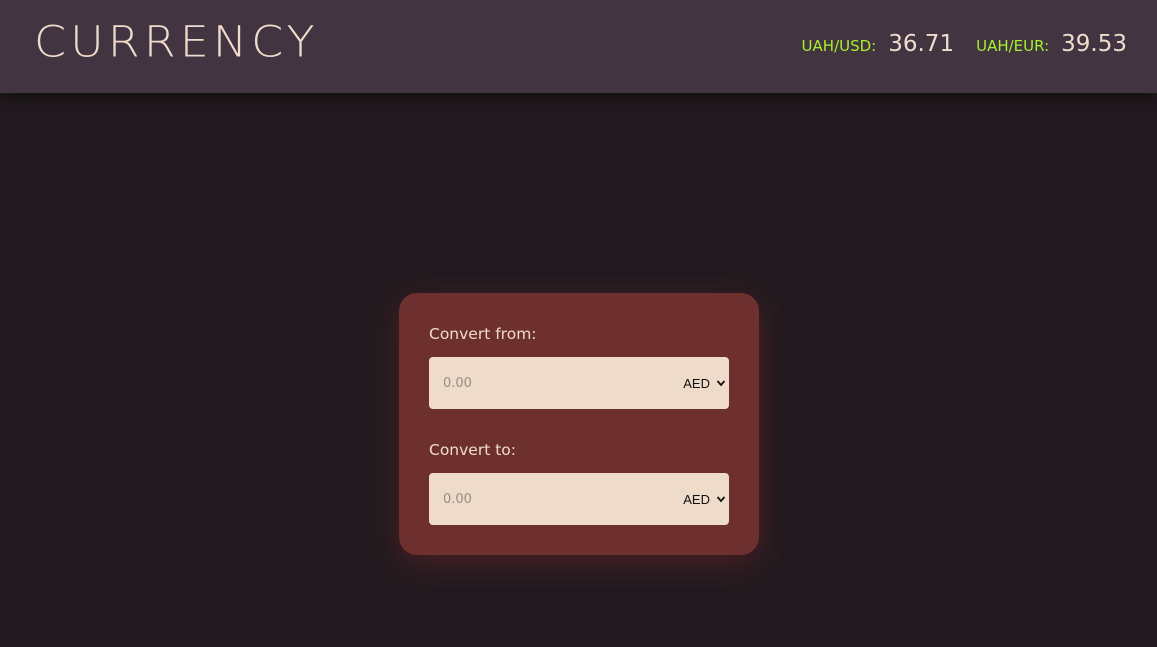 The width and height of the screenshot is (1157, 647). Describe the element at coordinates (964, 44) in the screenshot. I see `exchange-rates: UAH/USD: 36.71 UAH/EUR: 39.53` at that location.